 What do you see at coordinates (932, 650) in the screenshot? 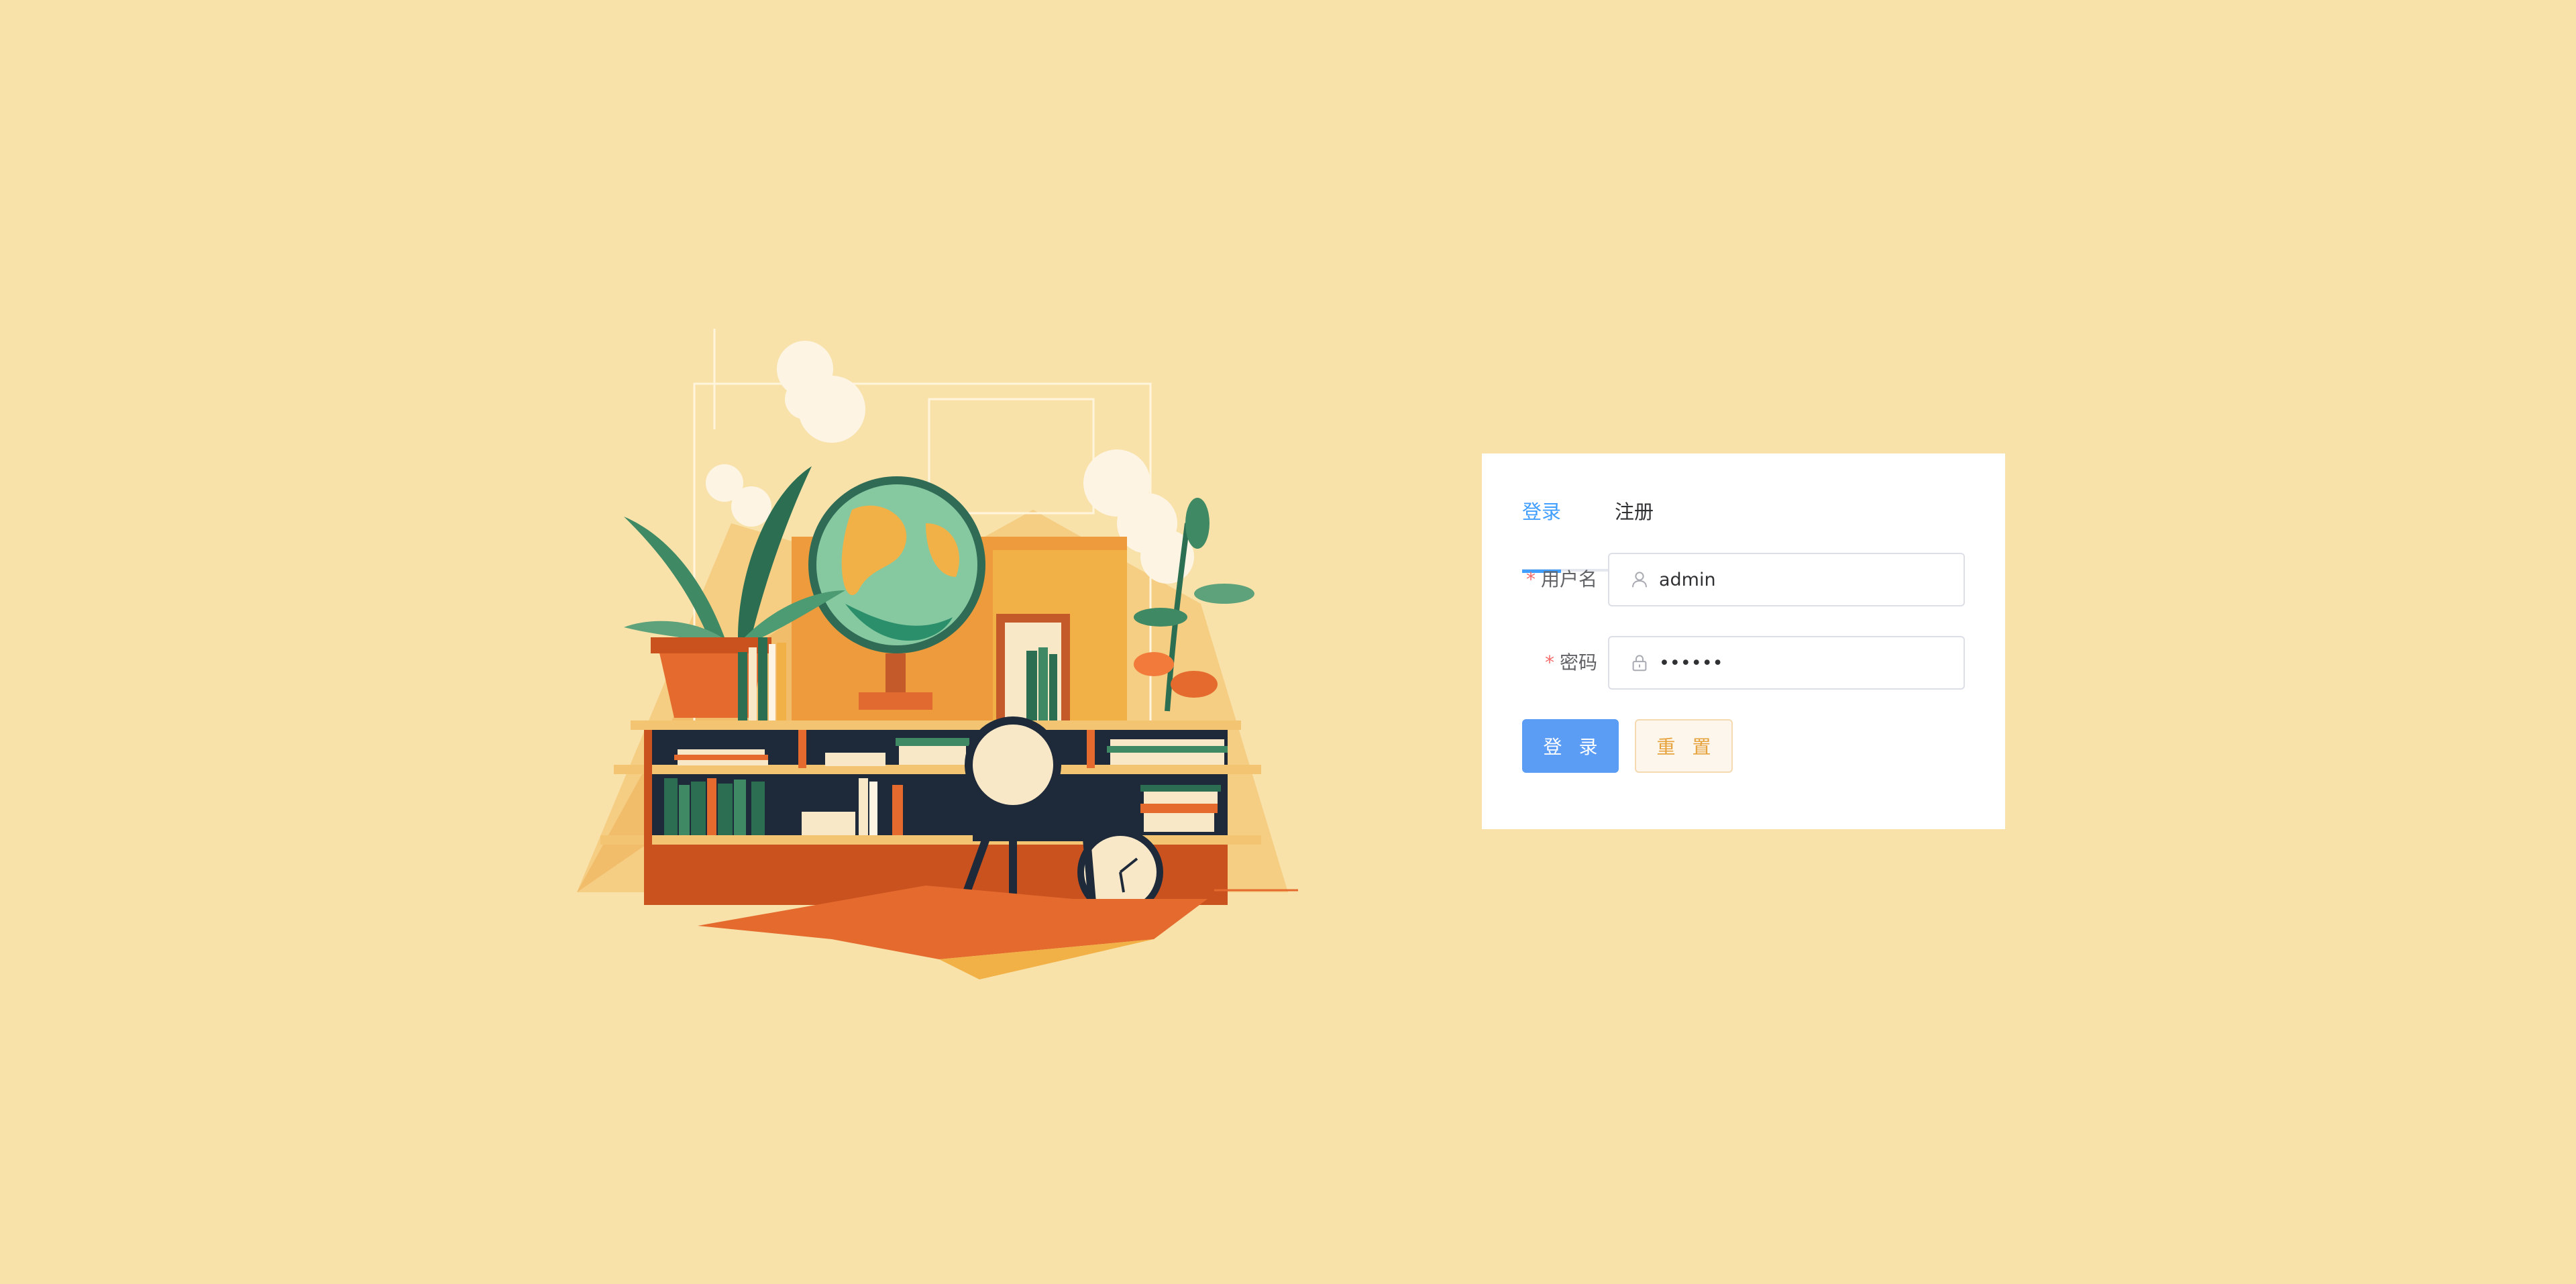
I see `bookshelf-illustration` at bounding box center [932, 650].